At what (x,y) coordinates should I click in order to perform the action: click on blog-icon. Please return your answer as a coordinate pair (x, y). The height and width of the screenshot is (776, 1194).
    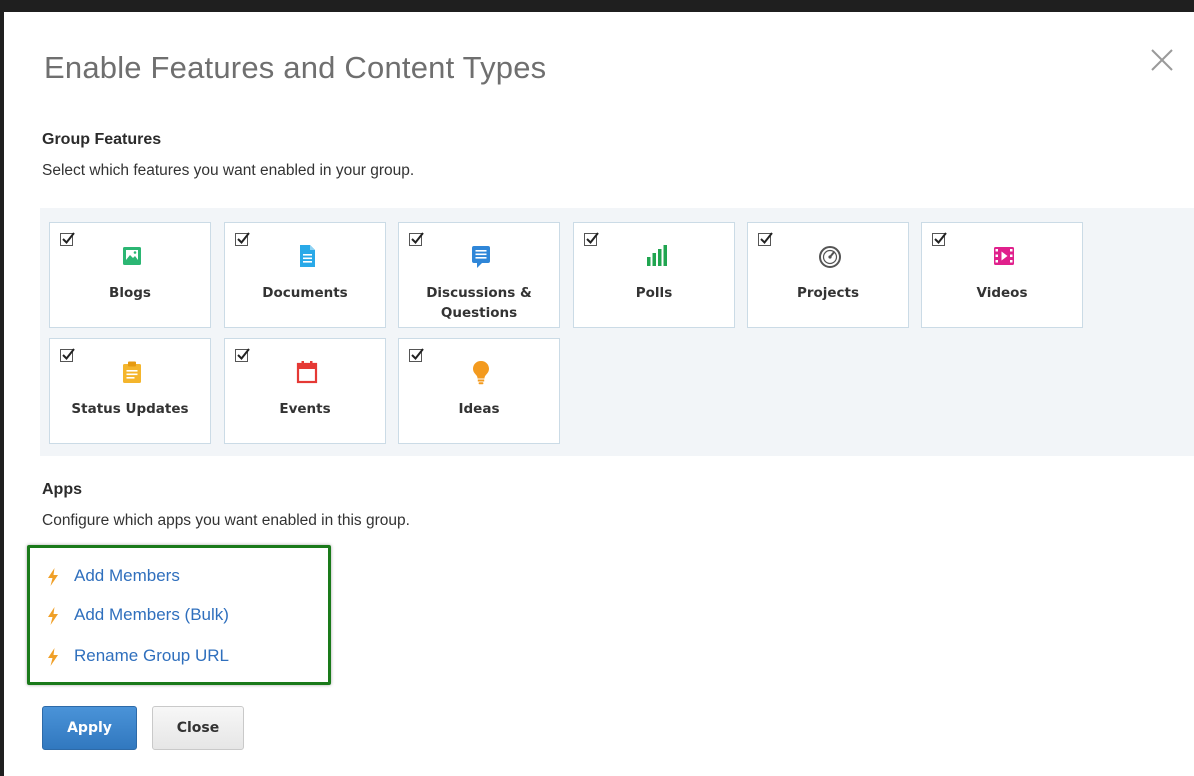
    Looking at the image, I should click on (132, 256).